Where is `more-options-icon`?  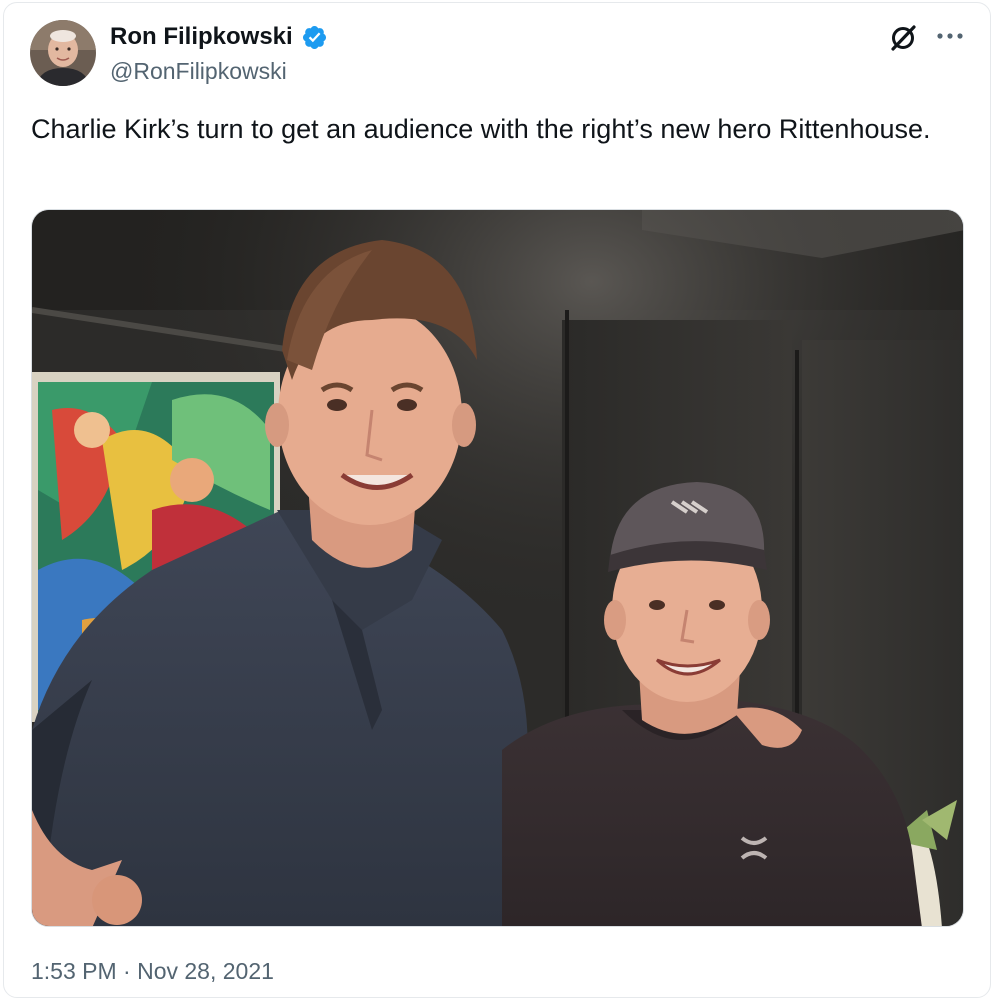 more-options-icon is located at coordinates (950, 36).